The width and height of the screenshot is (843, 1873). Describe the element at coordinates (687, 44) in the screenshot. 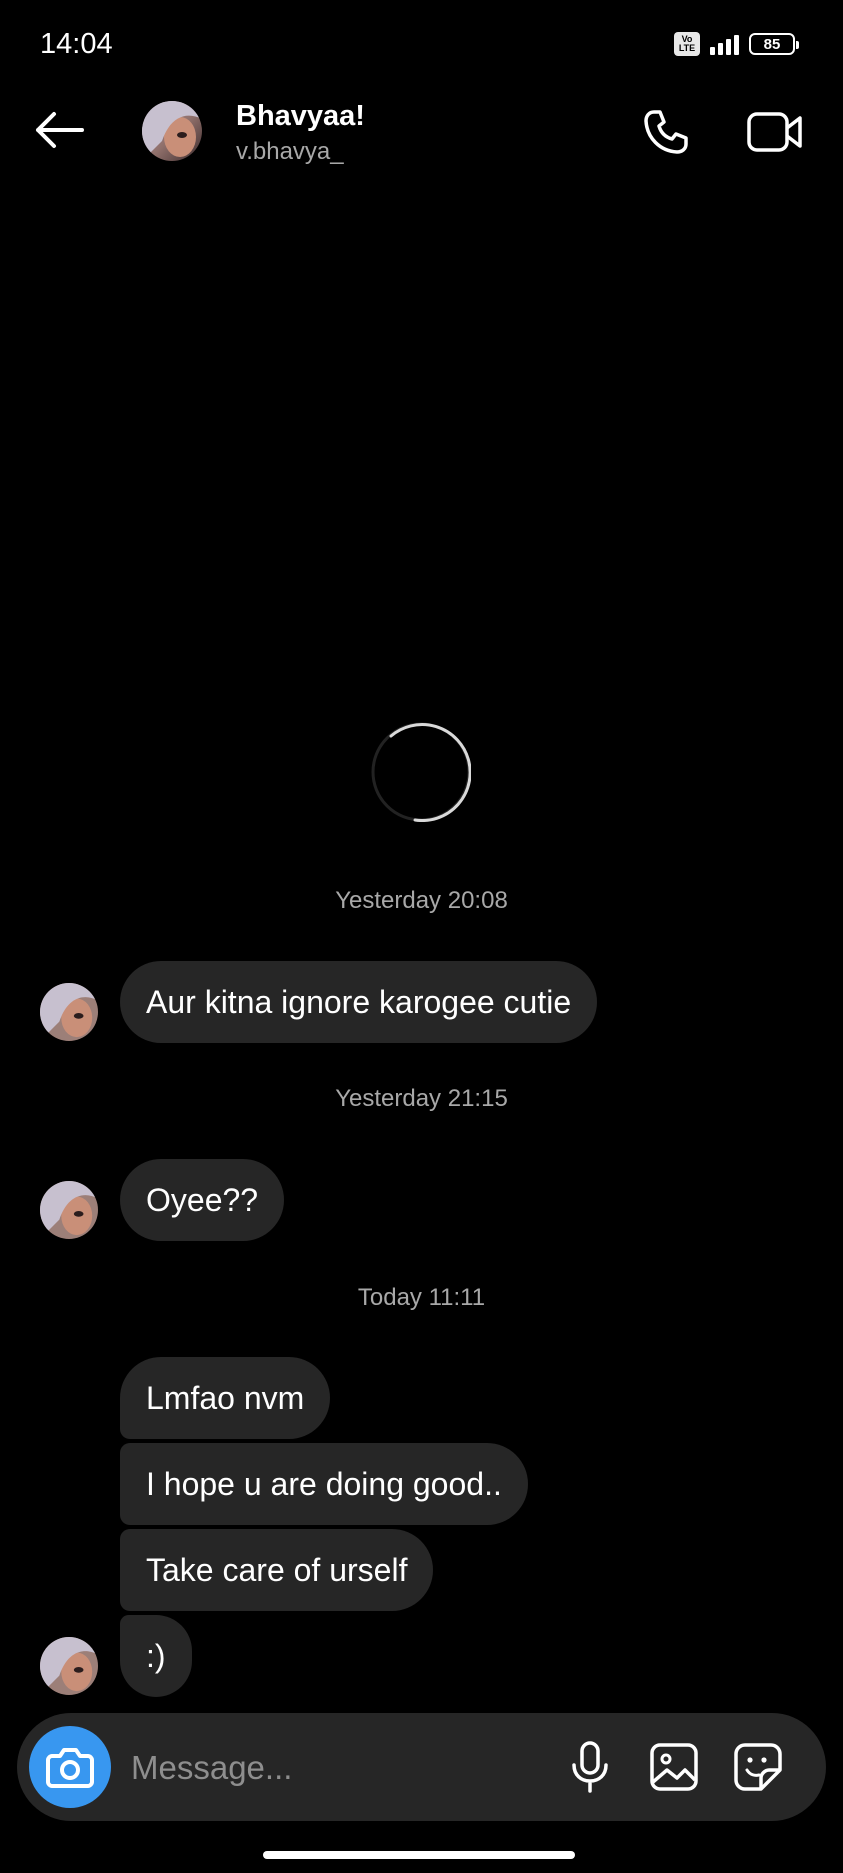

I see `volte-icon: Vo LTE` at that location.